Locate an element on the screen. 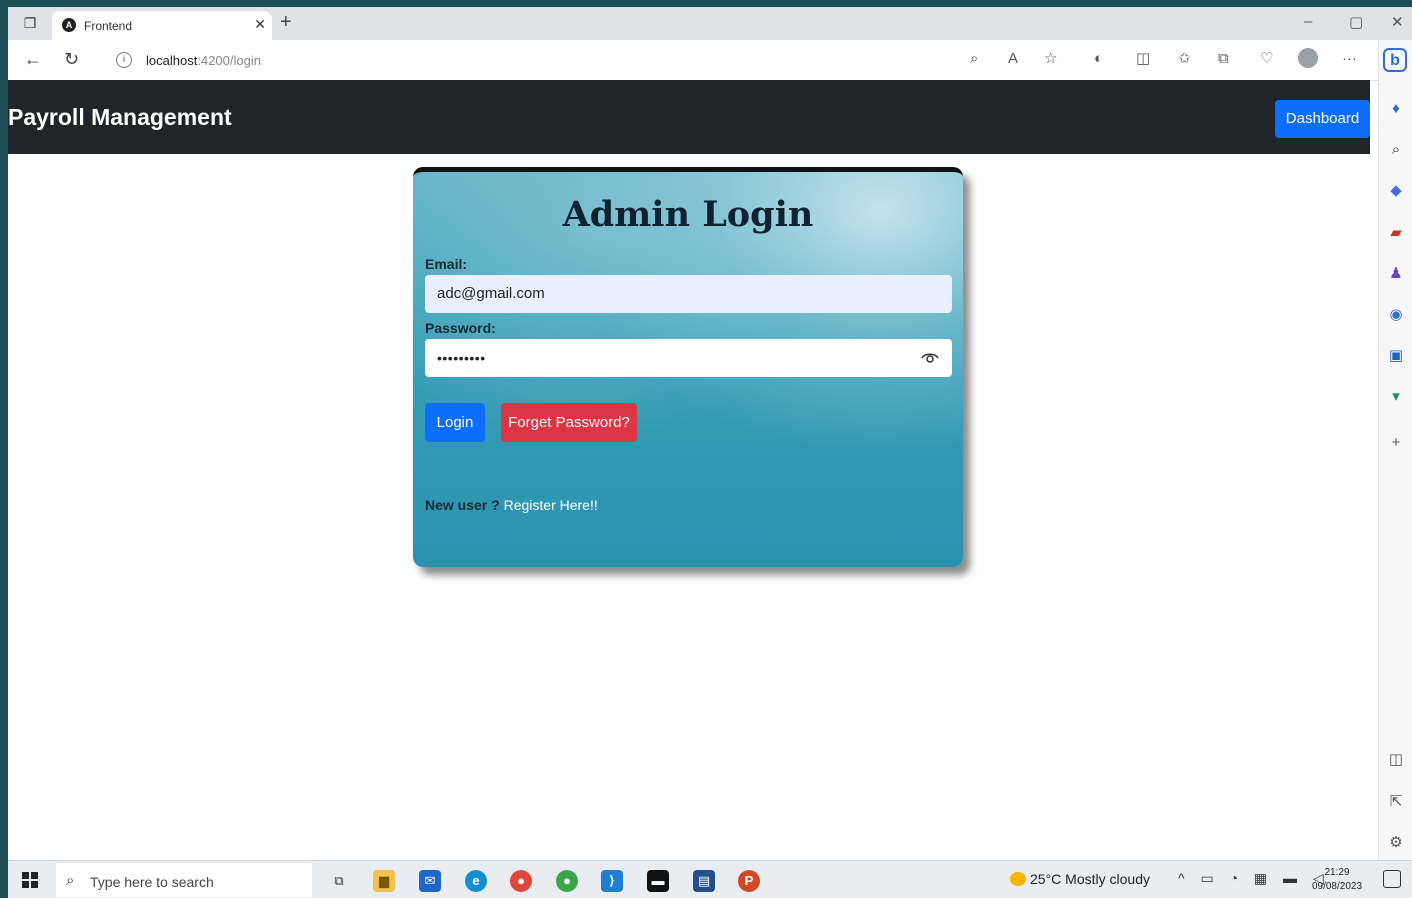 The height and width of the screenshot is (898, 1412). back-icon: ← is located at coordinates (33, 59).